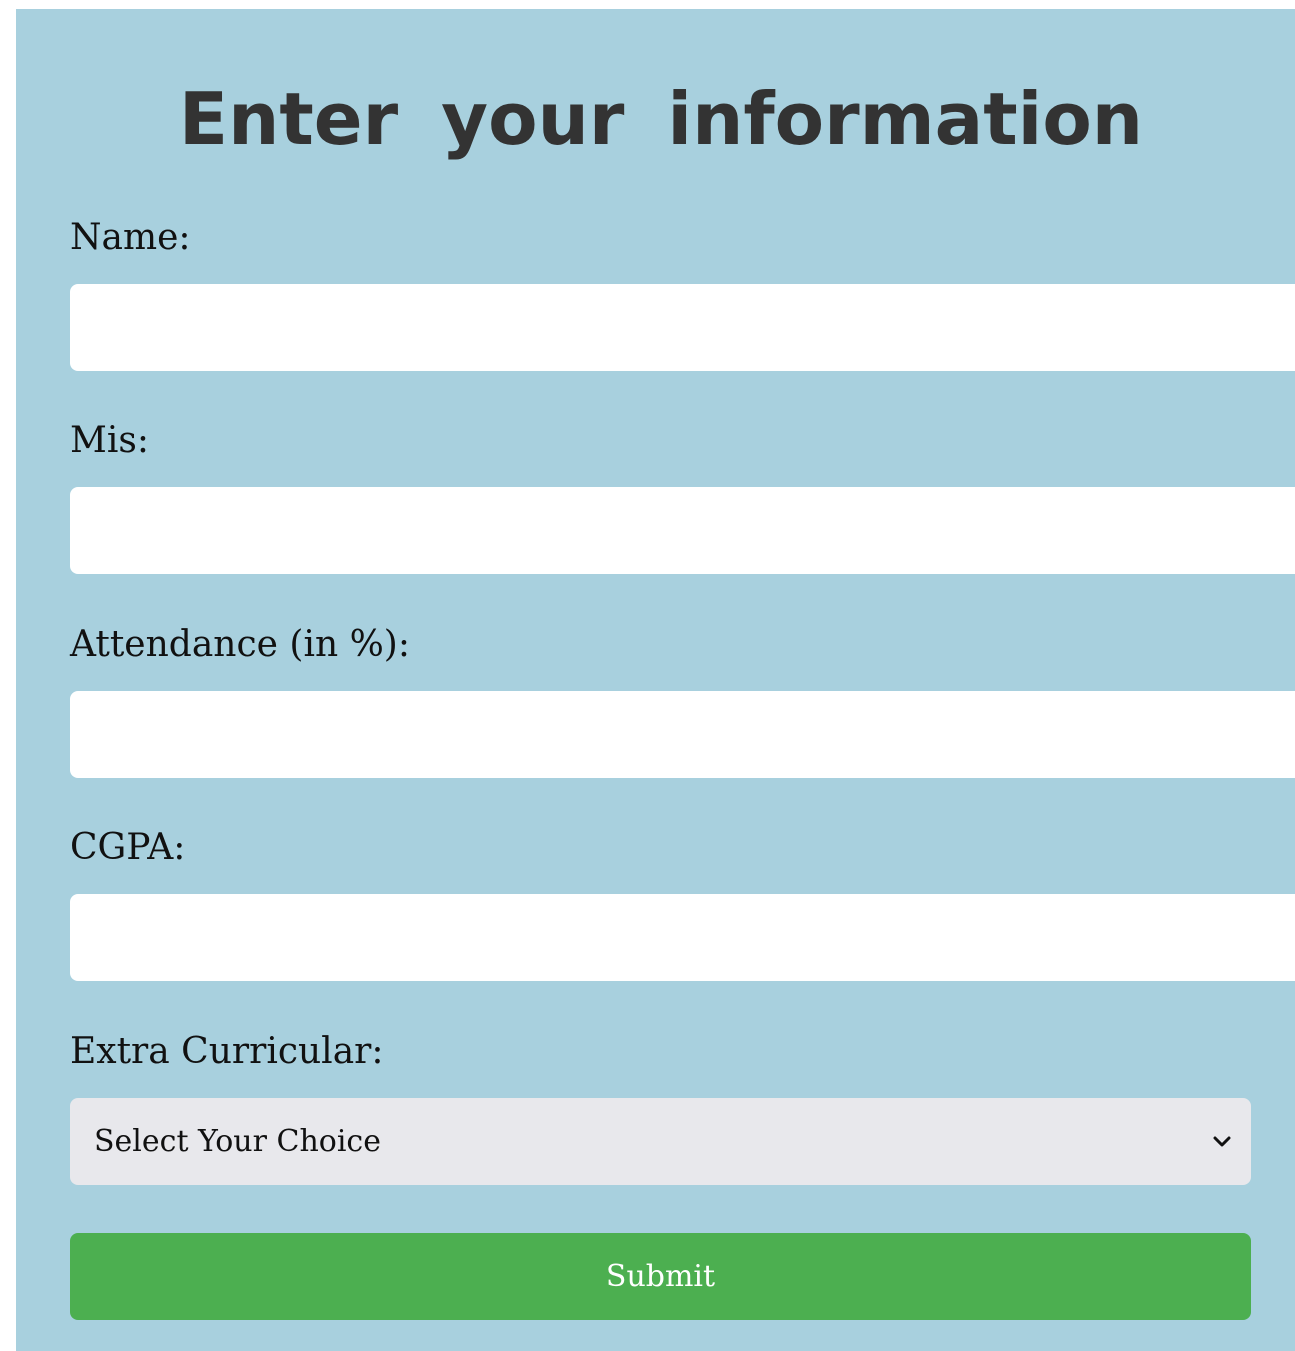 Image resolution: width=1295 pixels, height=1351 pixels. Describe the element at coordinates (237, 1141) in the screenshot. I see `select-value: Select Your Choice` at that location.